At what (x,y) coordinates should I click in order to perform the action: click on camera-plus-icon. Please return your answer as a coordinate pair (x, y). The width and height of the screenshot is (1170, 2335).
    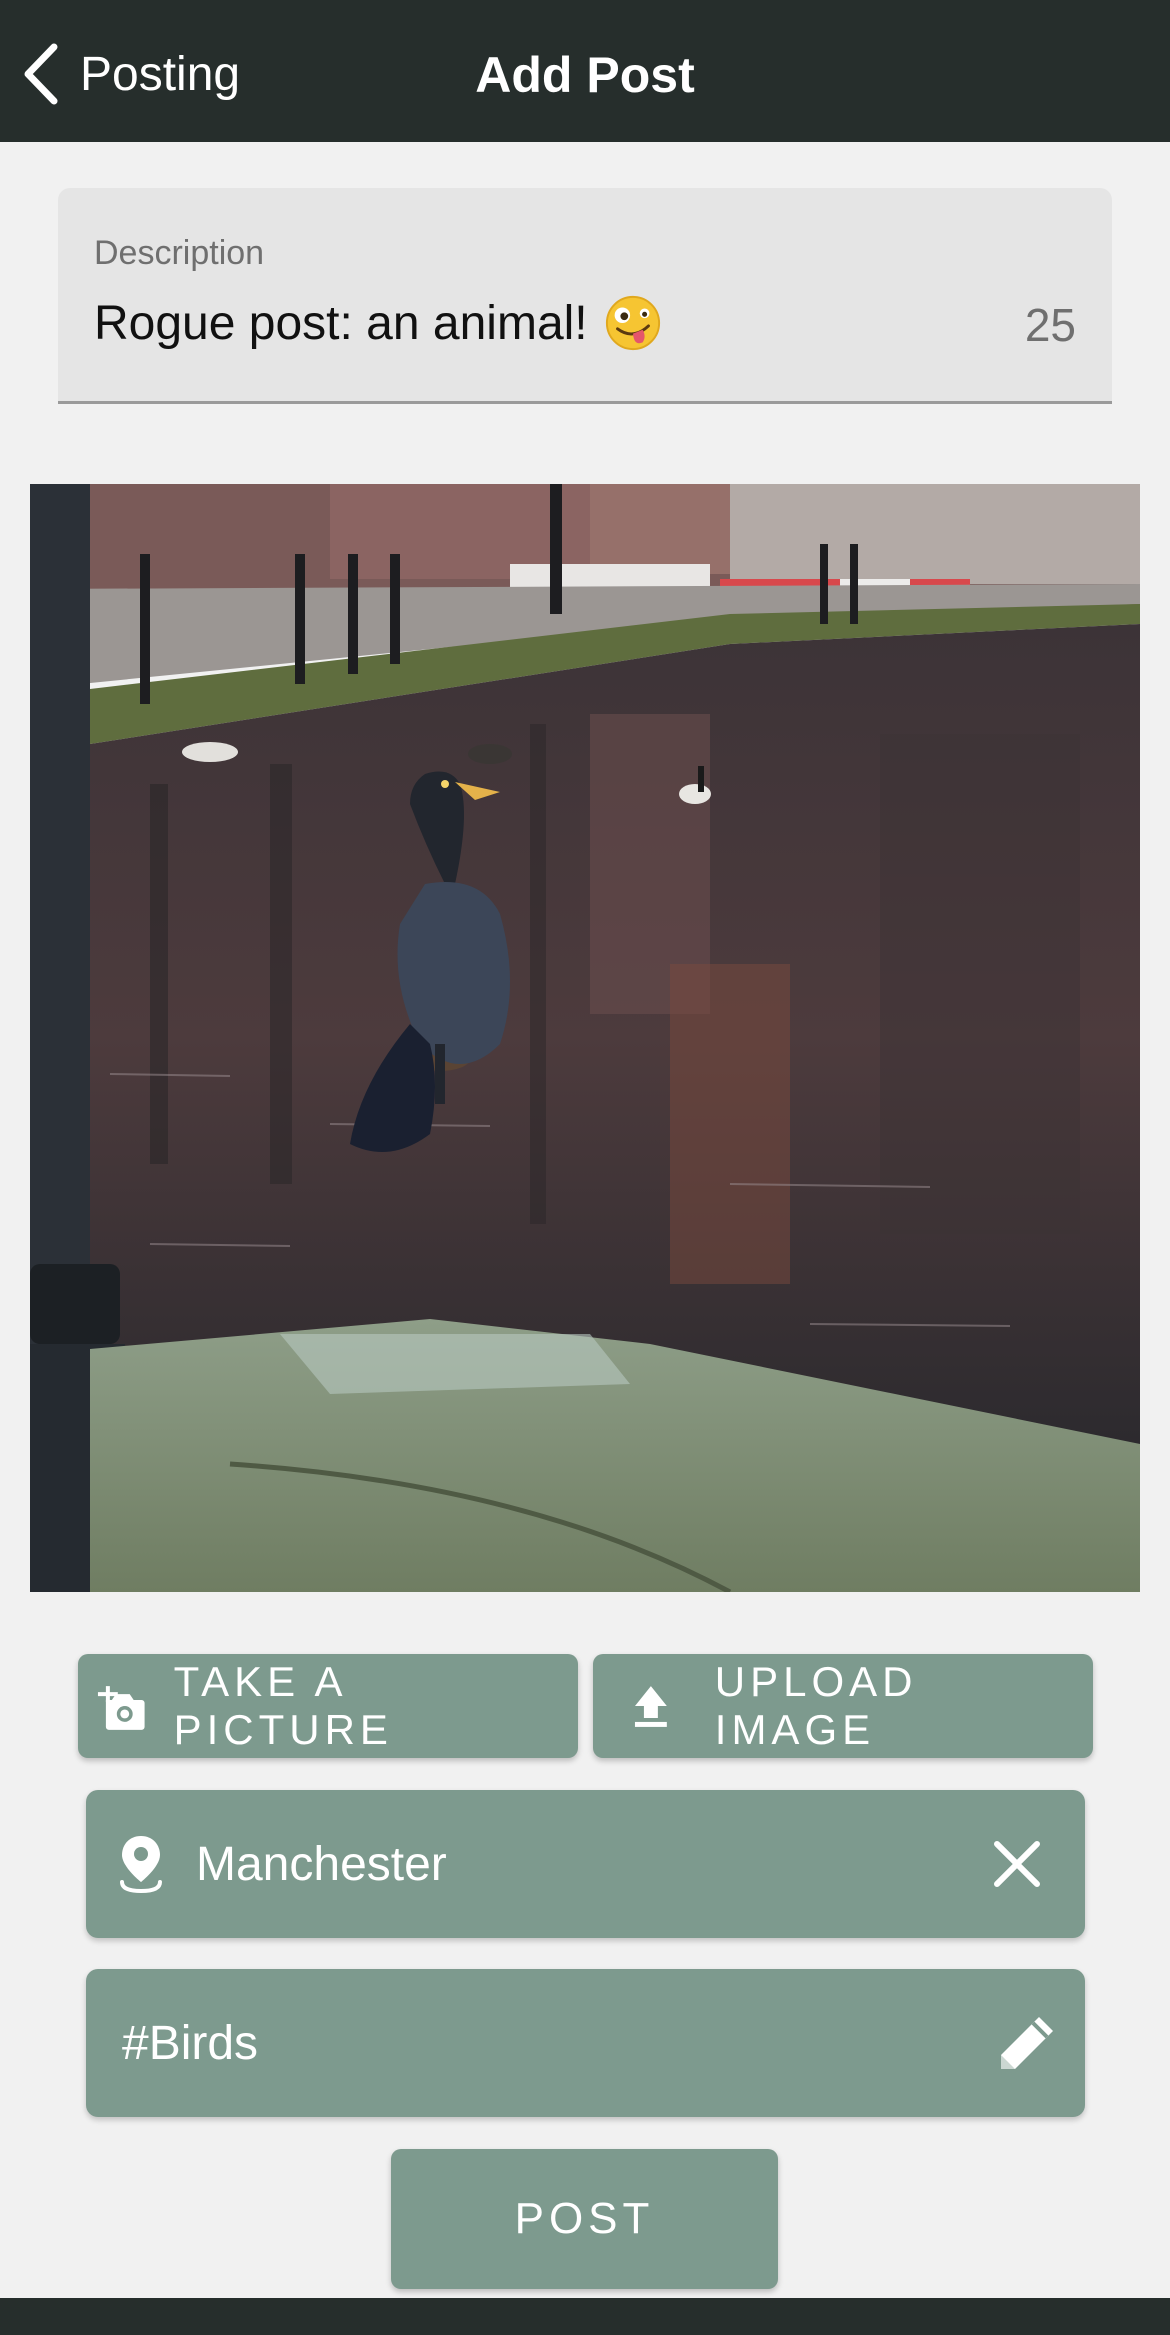
    Looking at the image, I should click on (121, 1708).